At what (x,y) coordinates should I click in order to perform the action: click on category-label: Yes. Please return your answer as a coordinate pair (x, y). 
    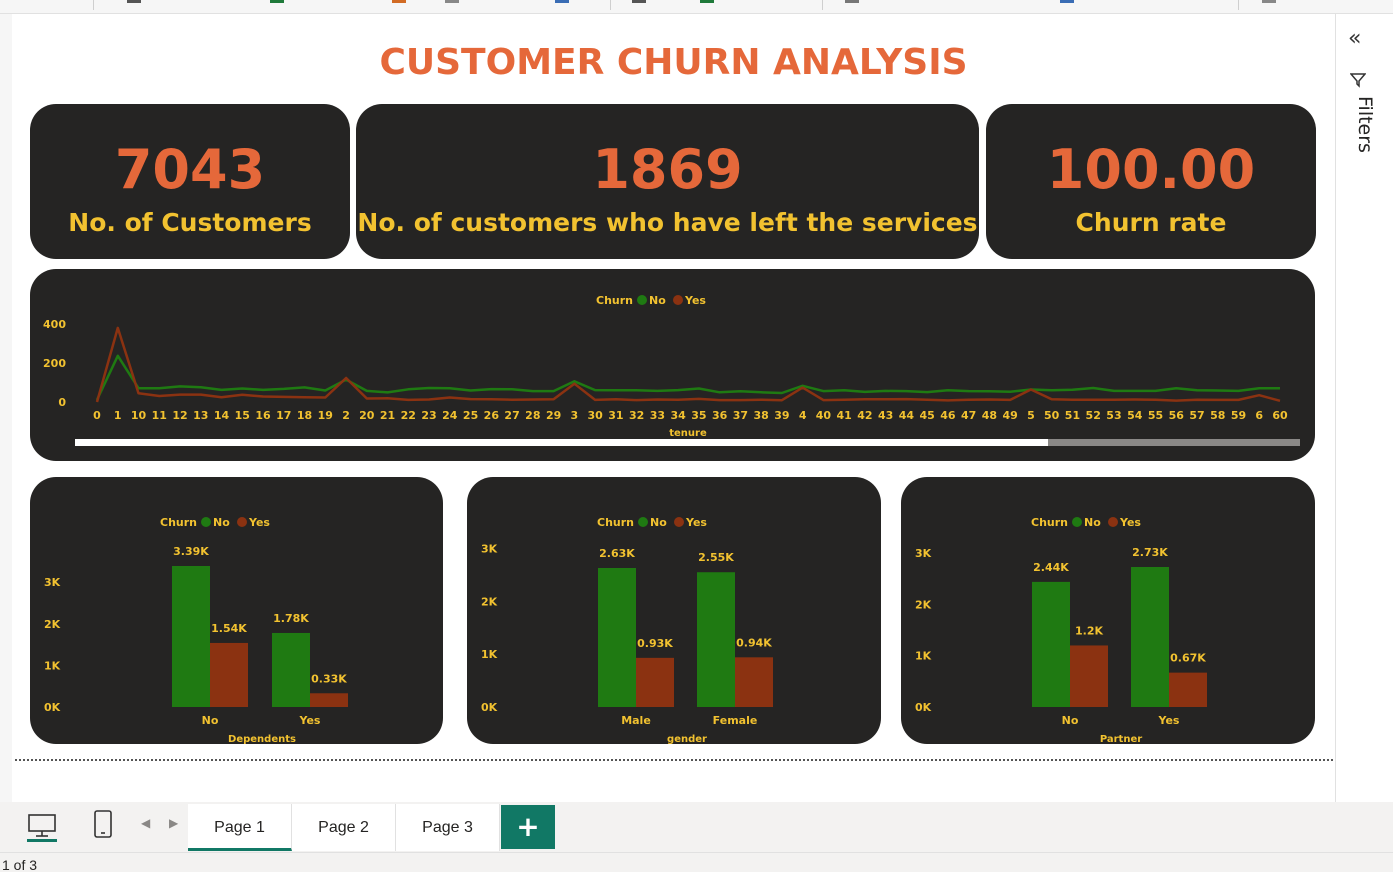
    Looking at the image, I should click on (310, 720).